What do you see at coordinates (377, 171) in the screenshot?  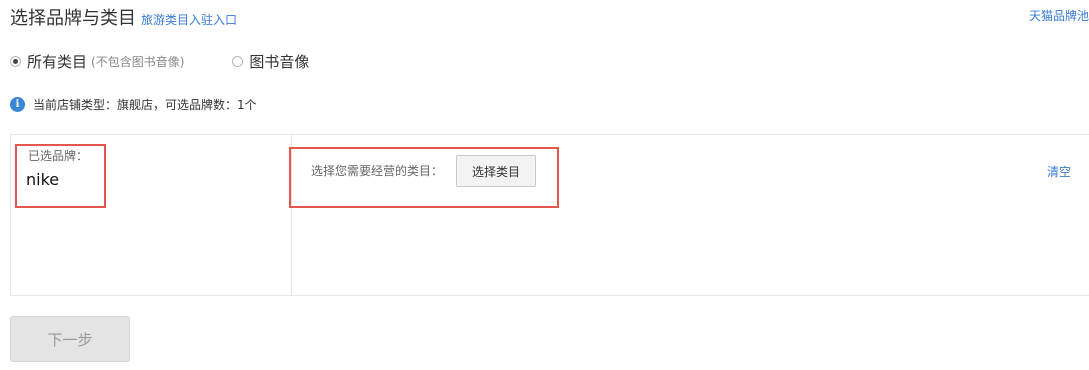 I see `category-prompt: 选择您需要经营的类目：` at bounding box center [377, 171].